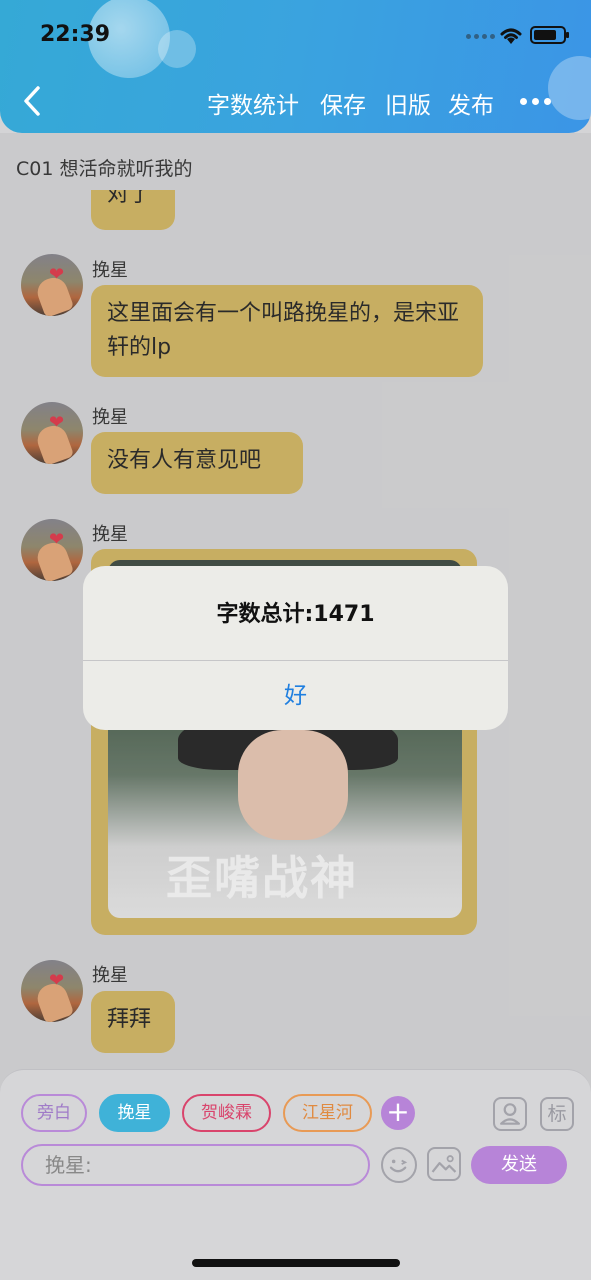  What do you see at coordinates (511, 36) in the screenshot?
I see `wifi-icon` at bounding box center [511, 36].